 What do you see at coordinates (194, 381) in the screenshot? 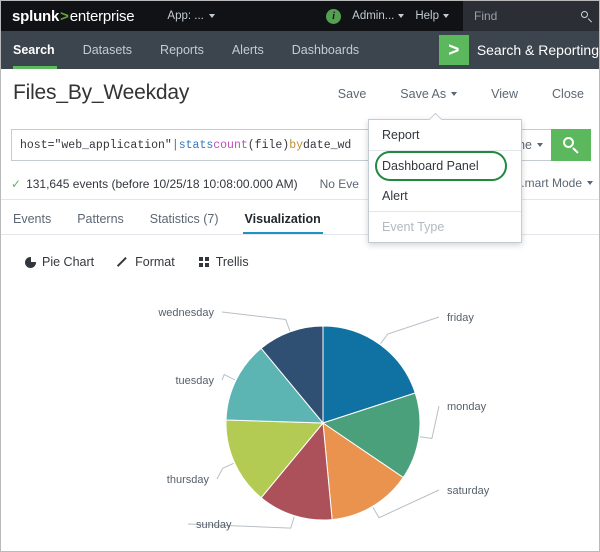
I see `pie-label-tuesday: tuesday` at bounding box center [194, 381].